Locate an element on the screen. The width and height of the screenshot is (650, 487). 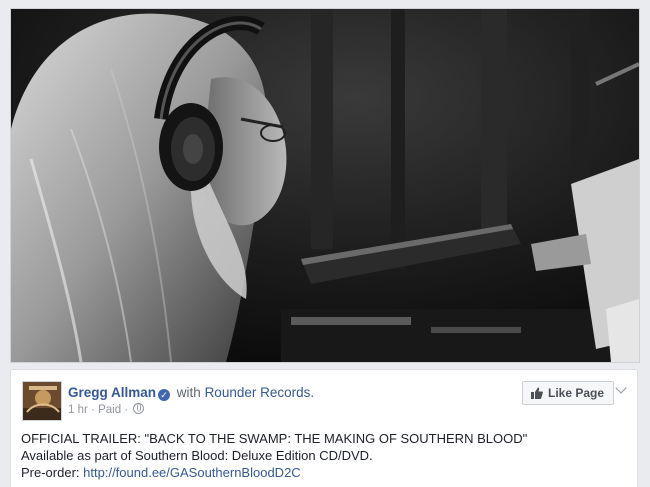
preorder-label: Pre-order: is located at coordinates (50, 472).